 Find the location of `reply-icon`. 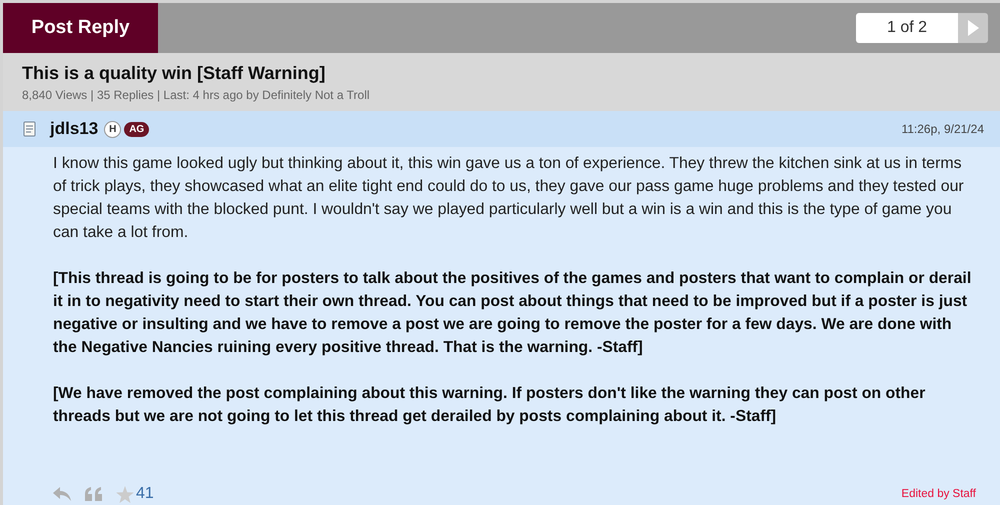

reply-icon is located at coordinates (62, 494).